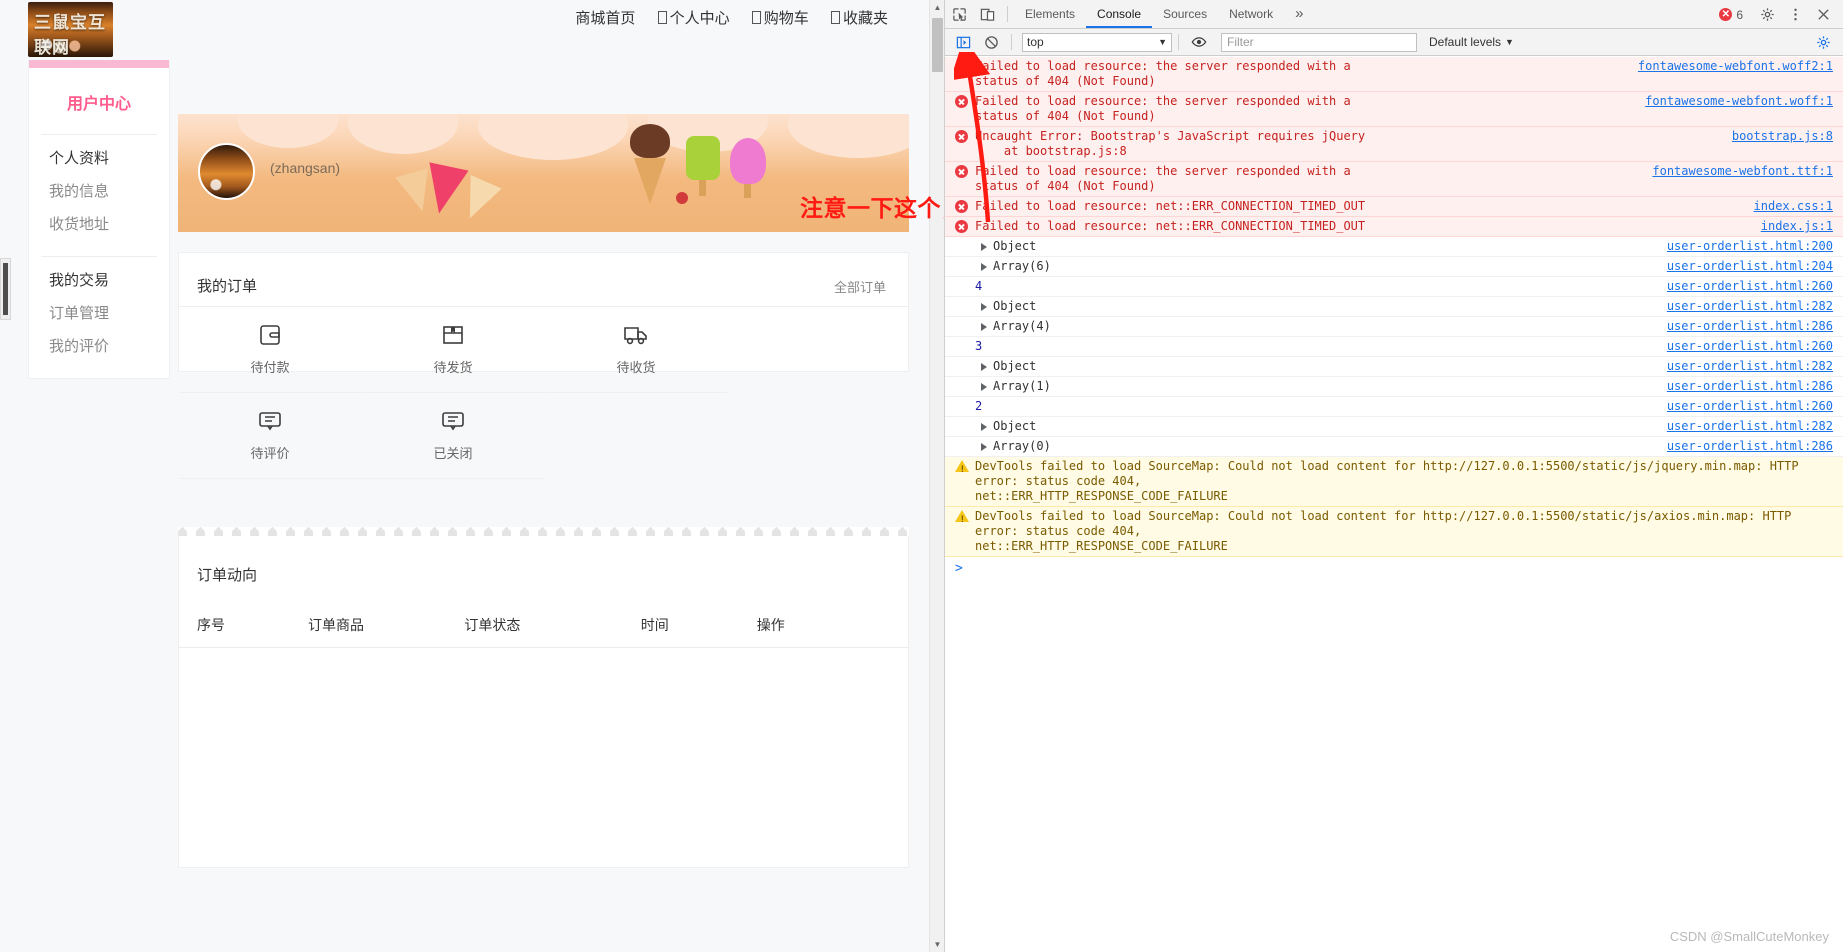  I want to click on all-orders-link: 全部订单, so click(860, 286).